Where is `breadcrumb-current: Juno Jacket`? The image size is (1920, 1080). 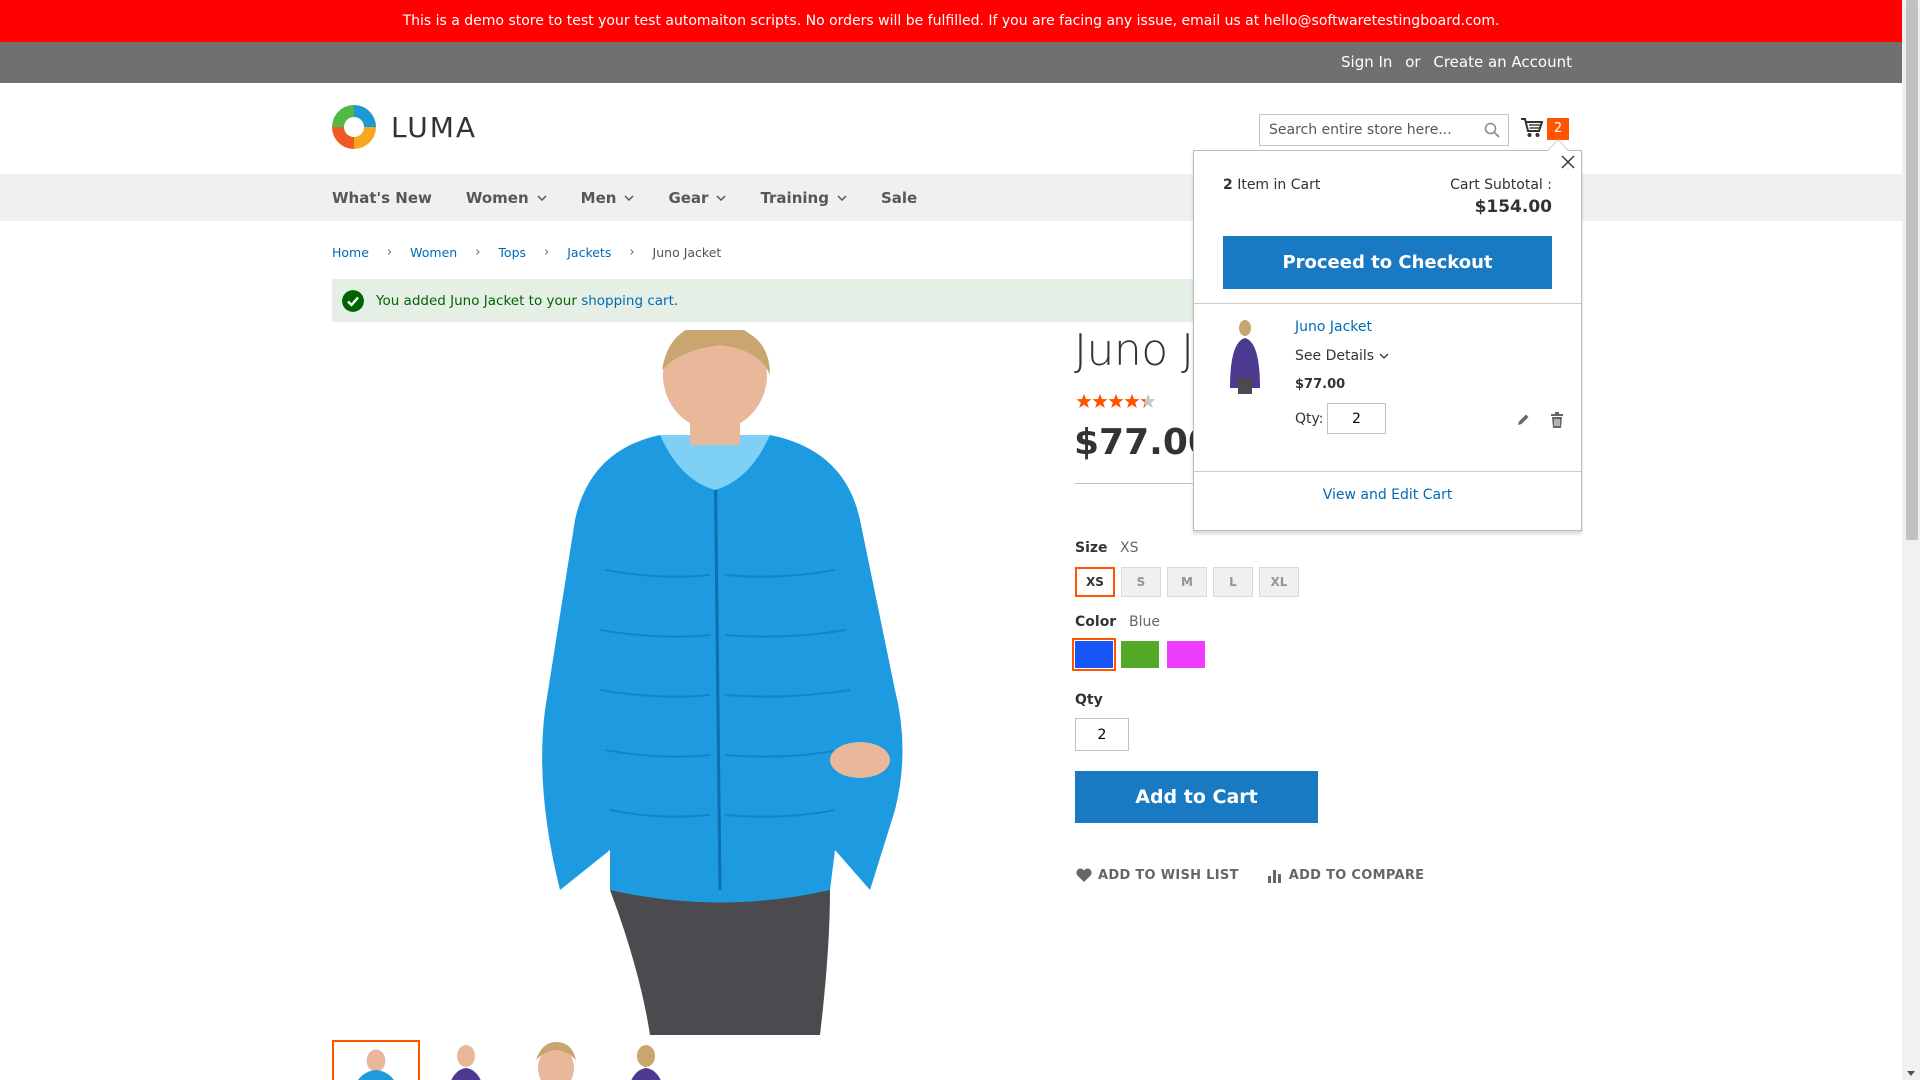 breadcrumb-current: Juno Jacket is located at coordinates (687, 252).